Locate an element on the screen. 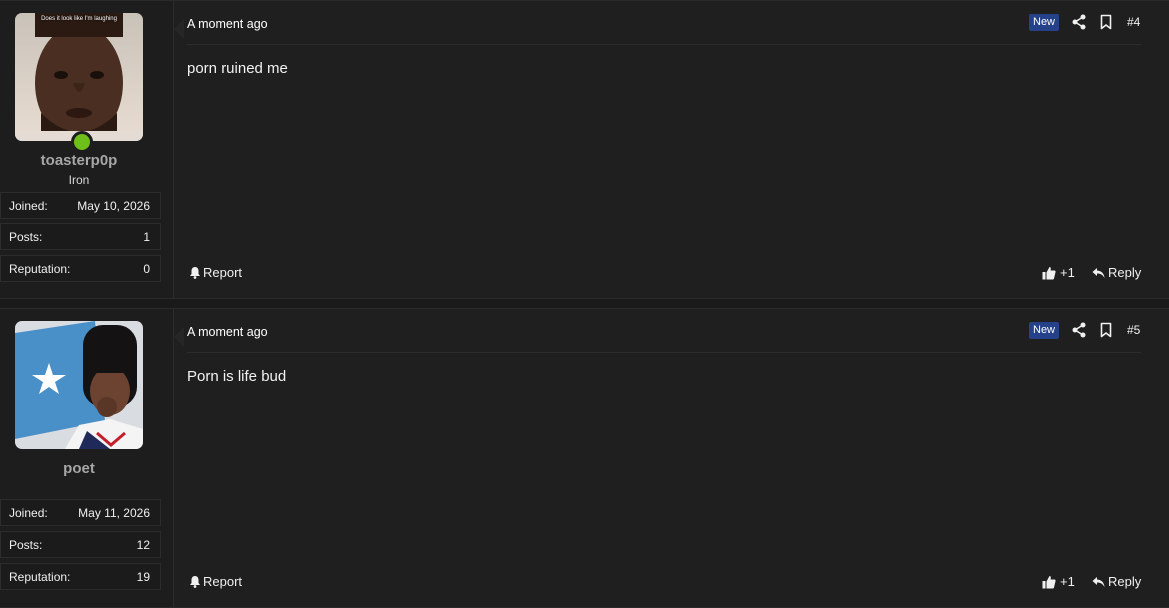 The width and height of the screenshot is (1169, 608). post-message: porn ruined me is located at coordinates (237, 68).